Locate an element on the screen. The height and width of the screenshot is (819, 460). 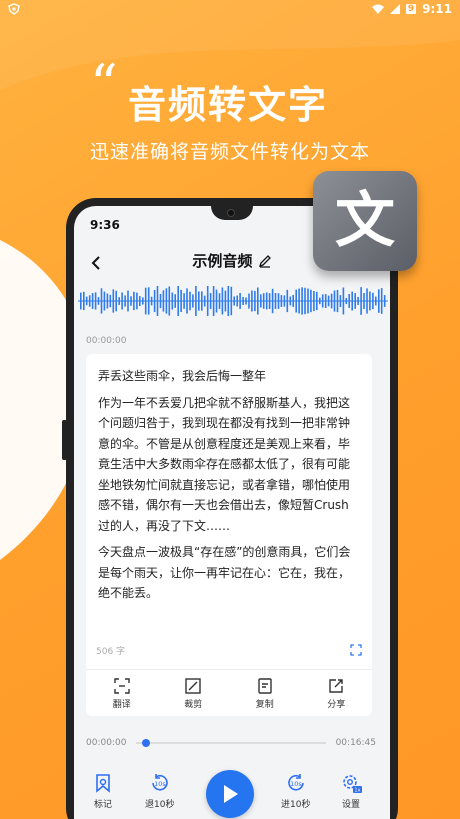
page-subtitle: 迅速准确将音频文件转化为文本 is located at coordinates (229, 152).